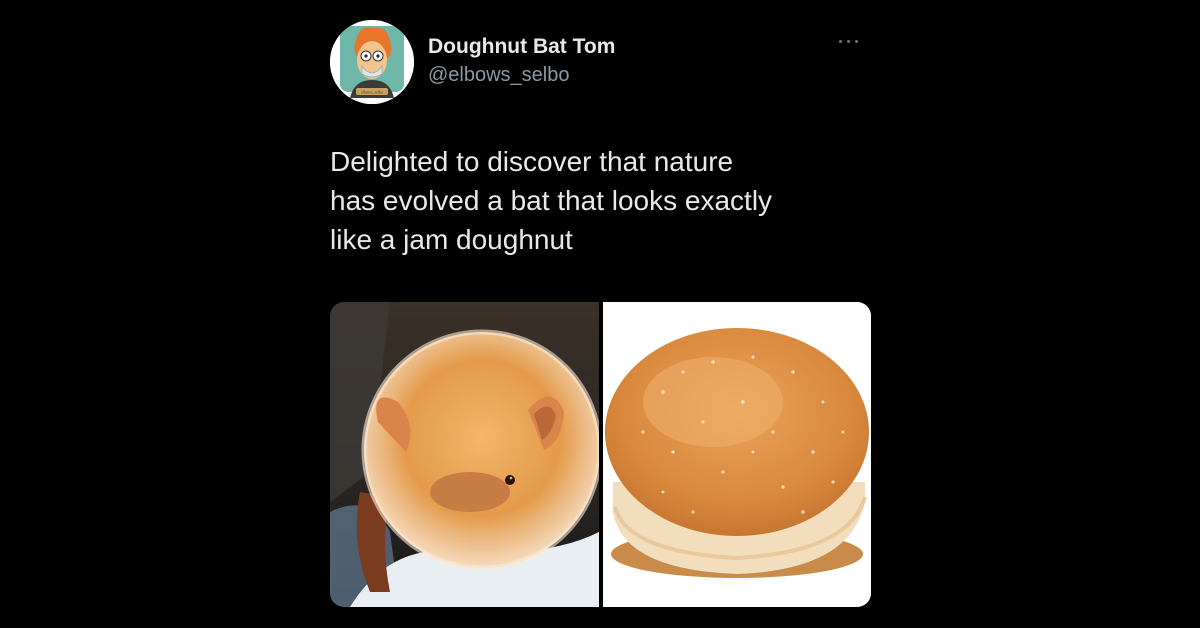 The width and height of the screenshot is (1200, 628). What do you see at coordinates (521, 61) in the screenshot?
I see `author-names: Doughnut Bat Tom @elbows_selbo` at bounding box center [521, 61].